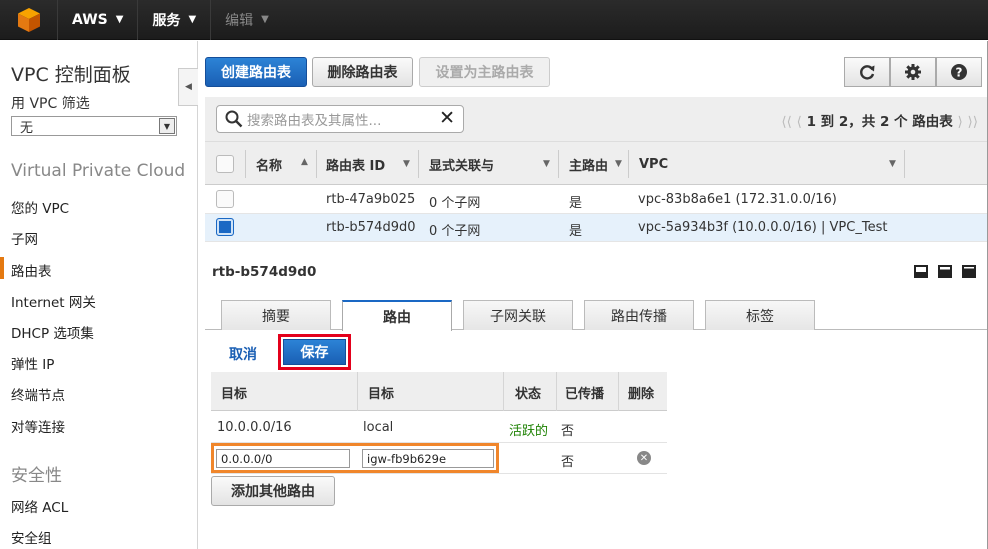 The width and height of the screenshot is (988, 549). What do you see at coordinates (53, 301) in the screenshot?
I see `sidebar-item-internet-gateways: Internet 网关` at bounding box center [53, 301].